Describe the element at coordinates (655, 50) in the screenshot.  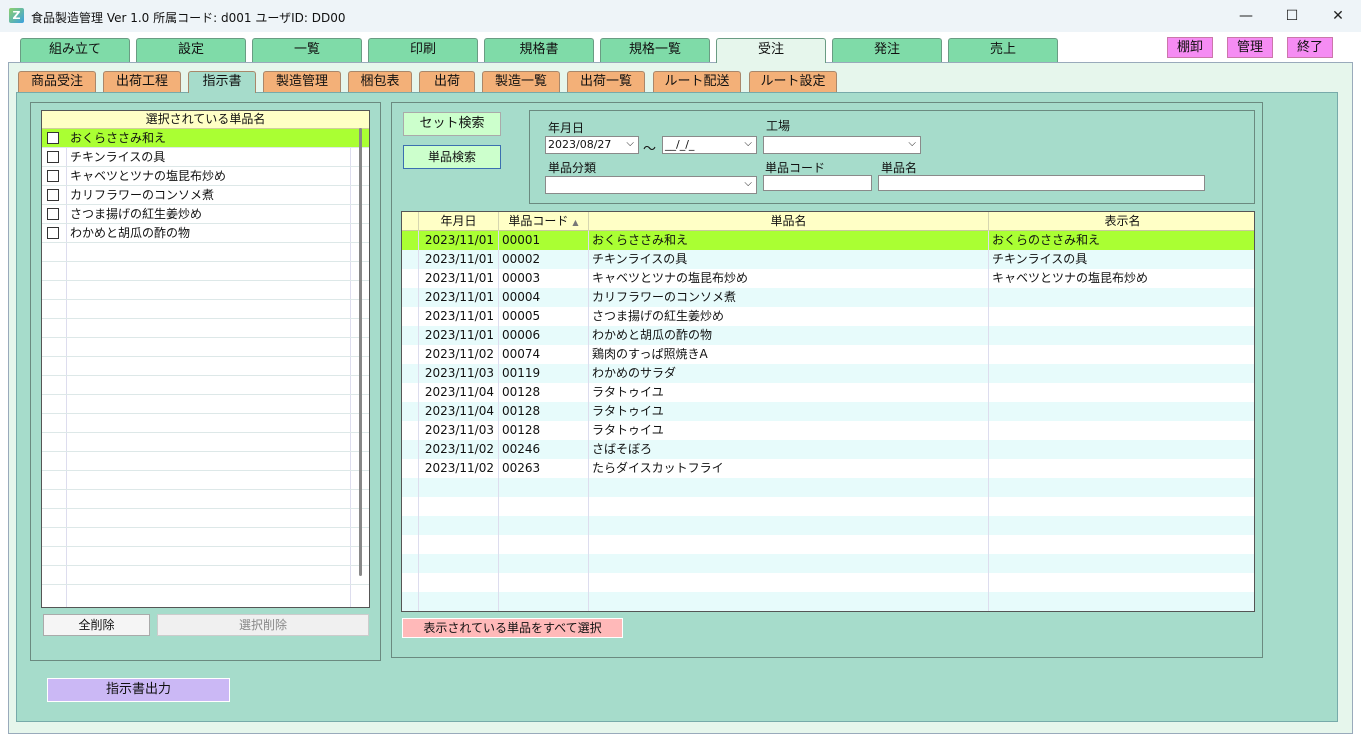
I see `tab-spec-list: 規格一覧` at that location.